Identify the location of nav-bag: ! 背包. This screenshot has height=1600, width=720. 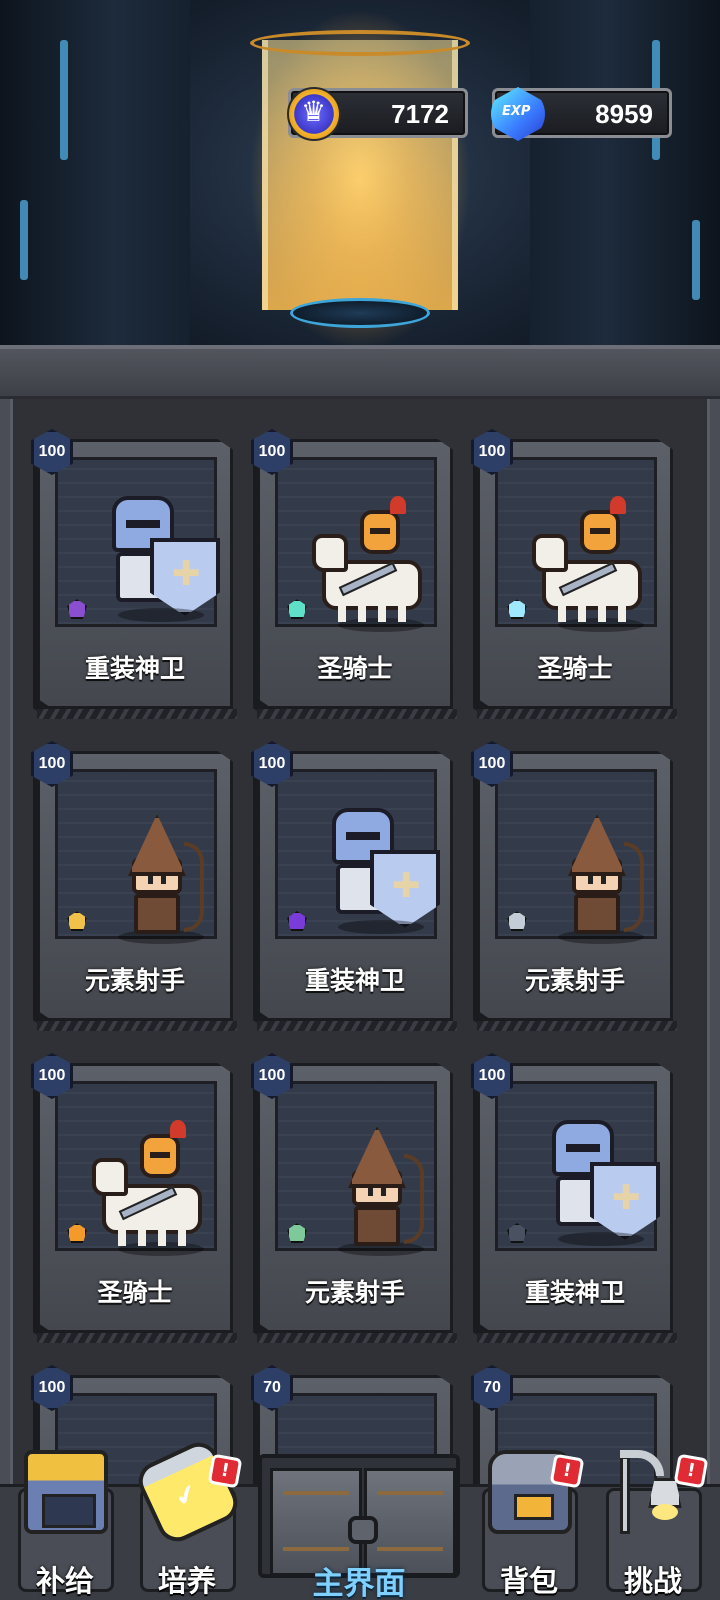
(529, 1525).